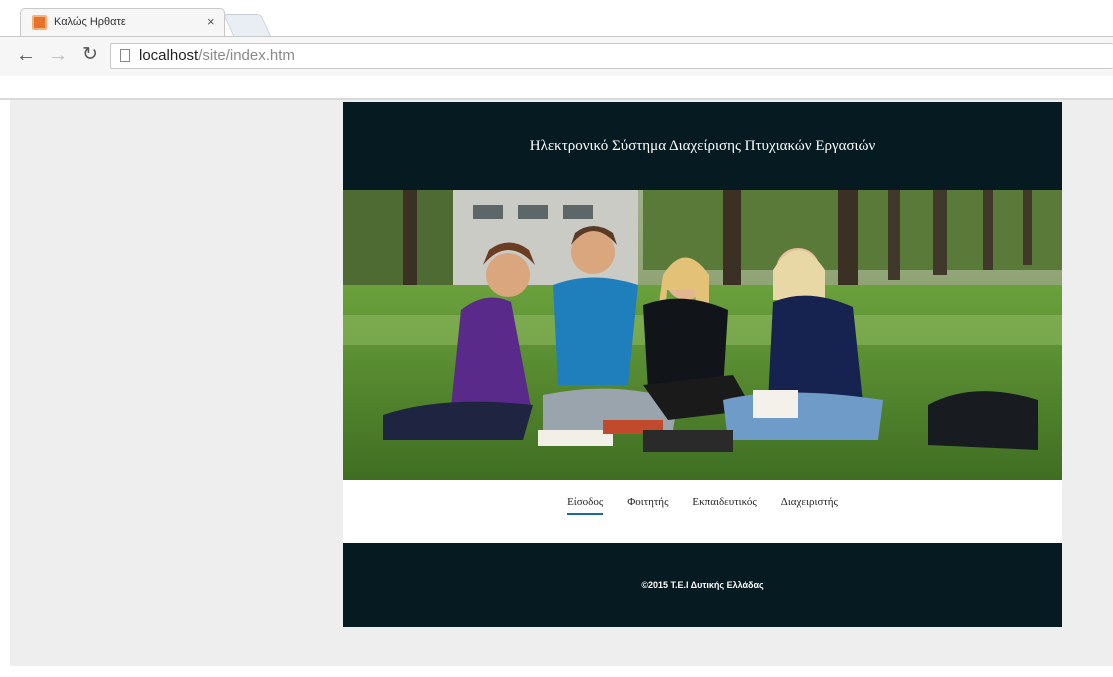  What do you see at coordinates (247, 25) in the screenshot?
I see `new-tab-button` at bounding box center [247, 25].